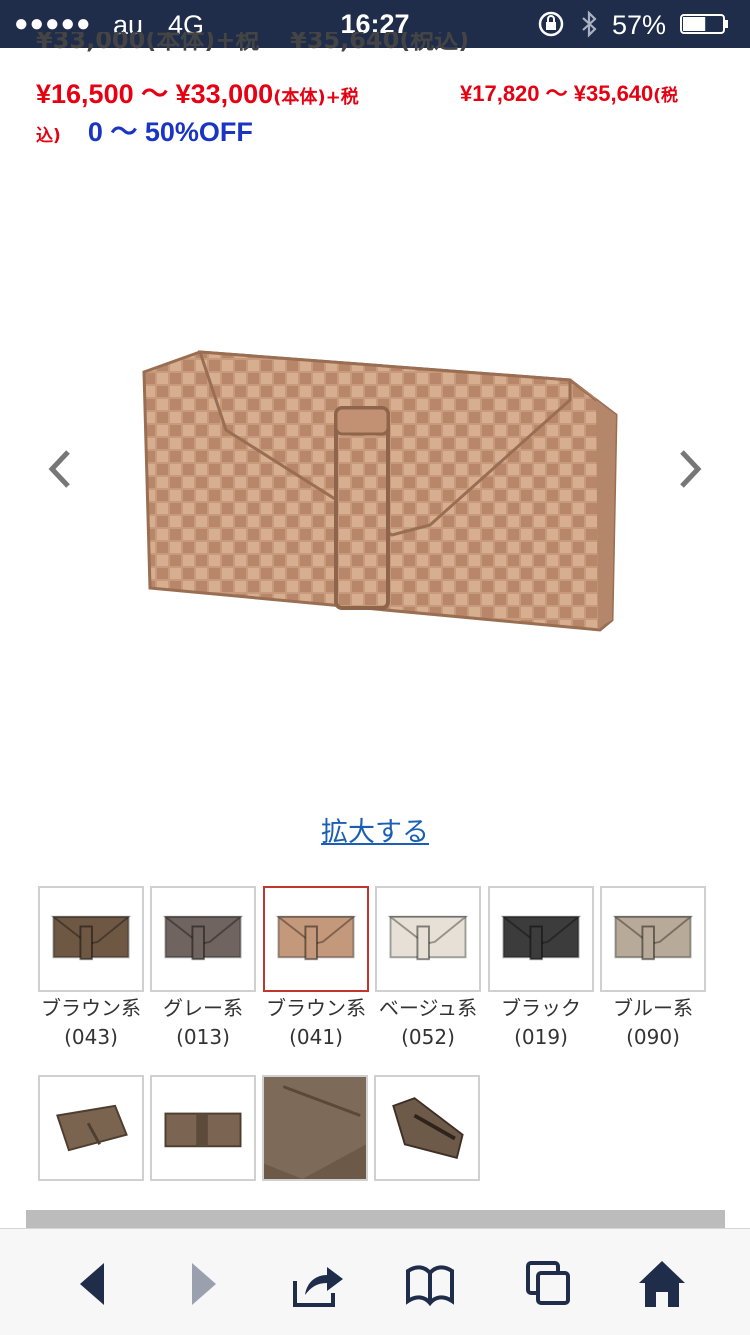 The image size is (750, 1335). I want to click on rotation-lock-icon, so click(551, 24).